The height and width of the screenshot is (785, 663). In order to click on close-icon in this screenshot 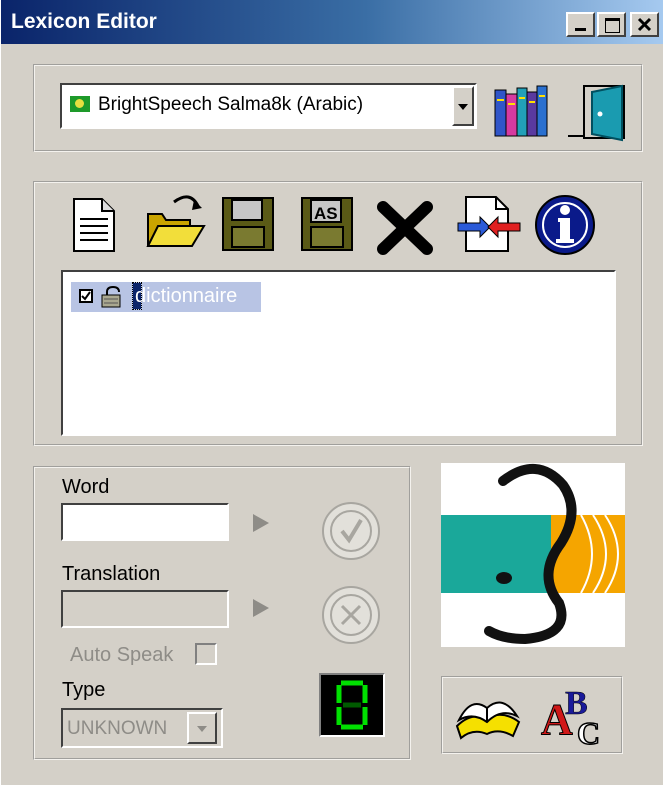, I will do `click(644, 24)`.